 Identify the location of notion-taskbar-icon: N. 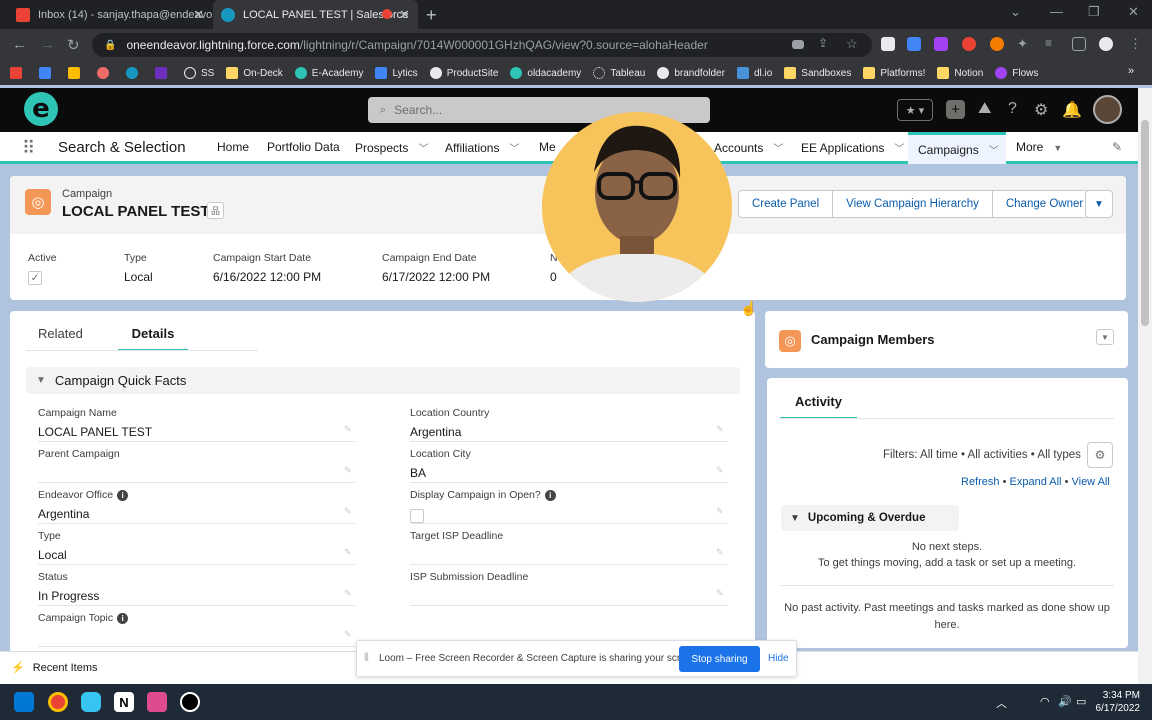
(124, 702).